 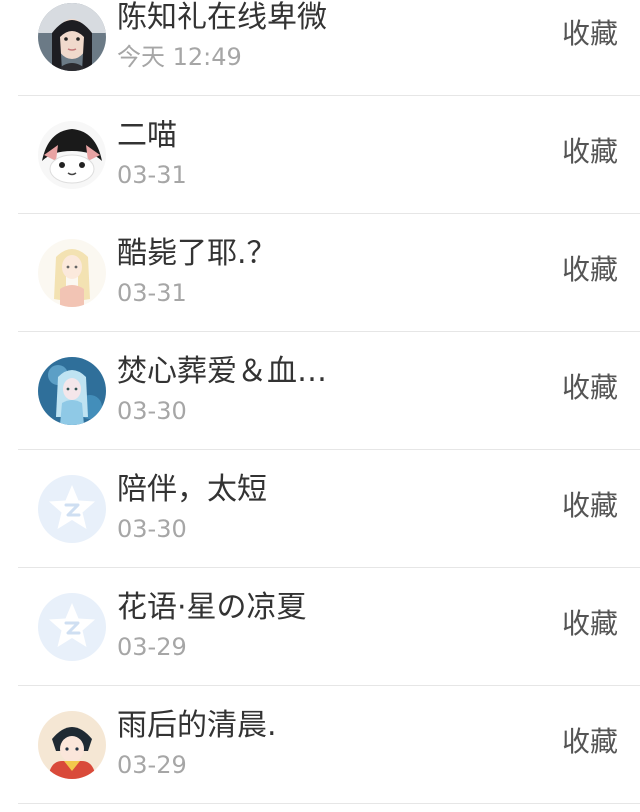 What do you see at coordinates (192, 489) in the screenshot?
I see `item-name: 陪伴，太短` at bounding box center [192, 489].